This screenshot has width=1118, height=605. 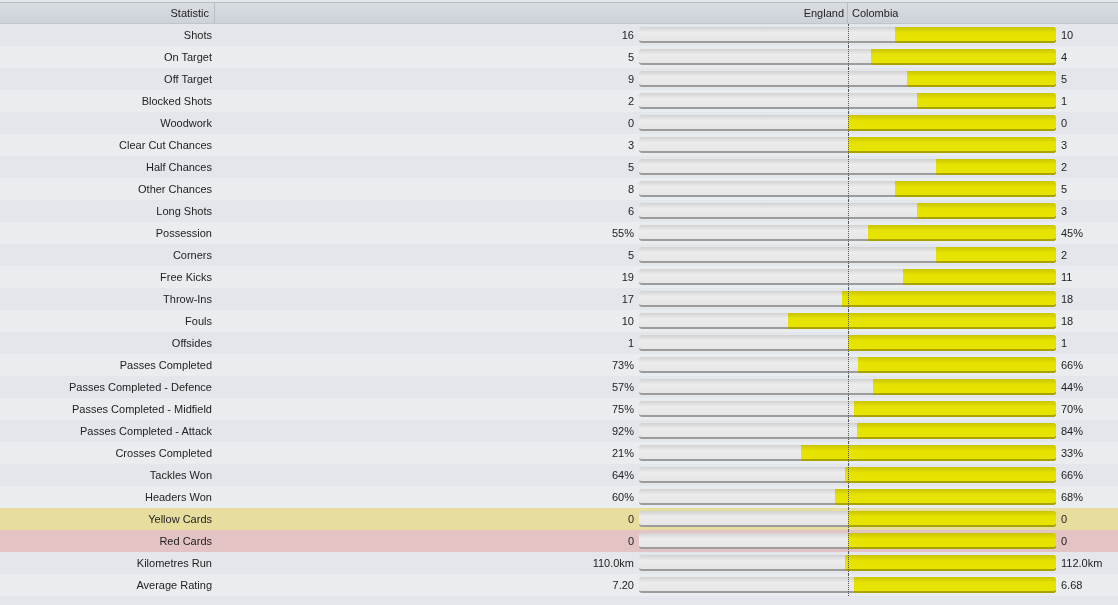 I want to click on stat-value: 6, so click(x=630, y=211).